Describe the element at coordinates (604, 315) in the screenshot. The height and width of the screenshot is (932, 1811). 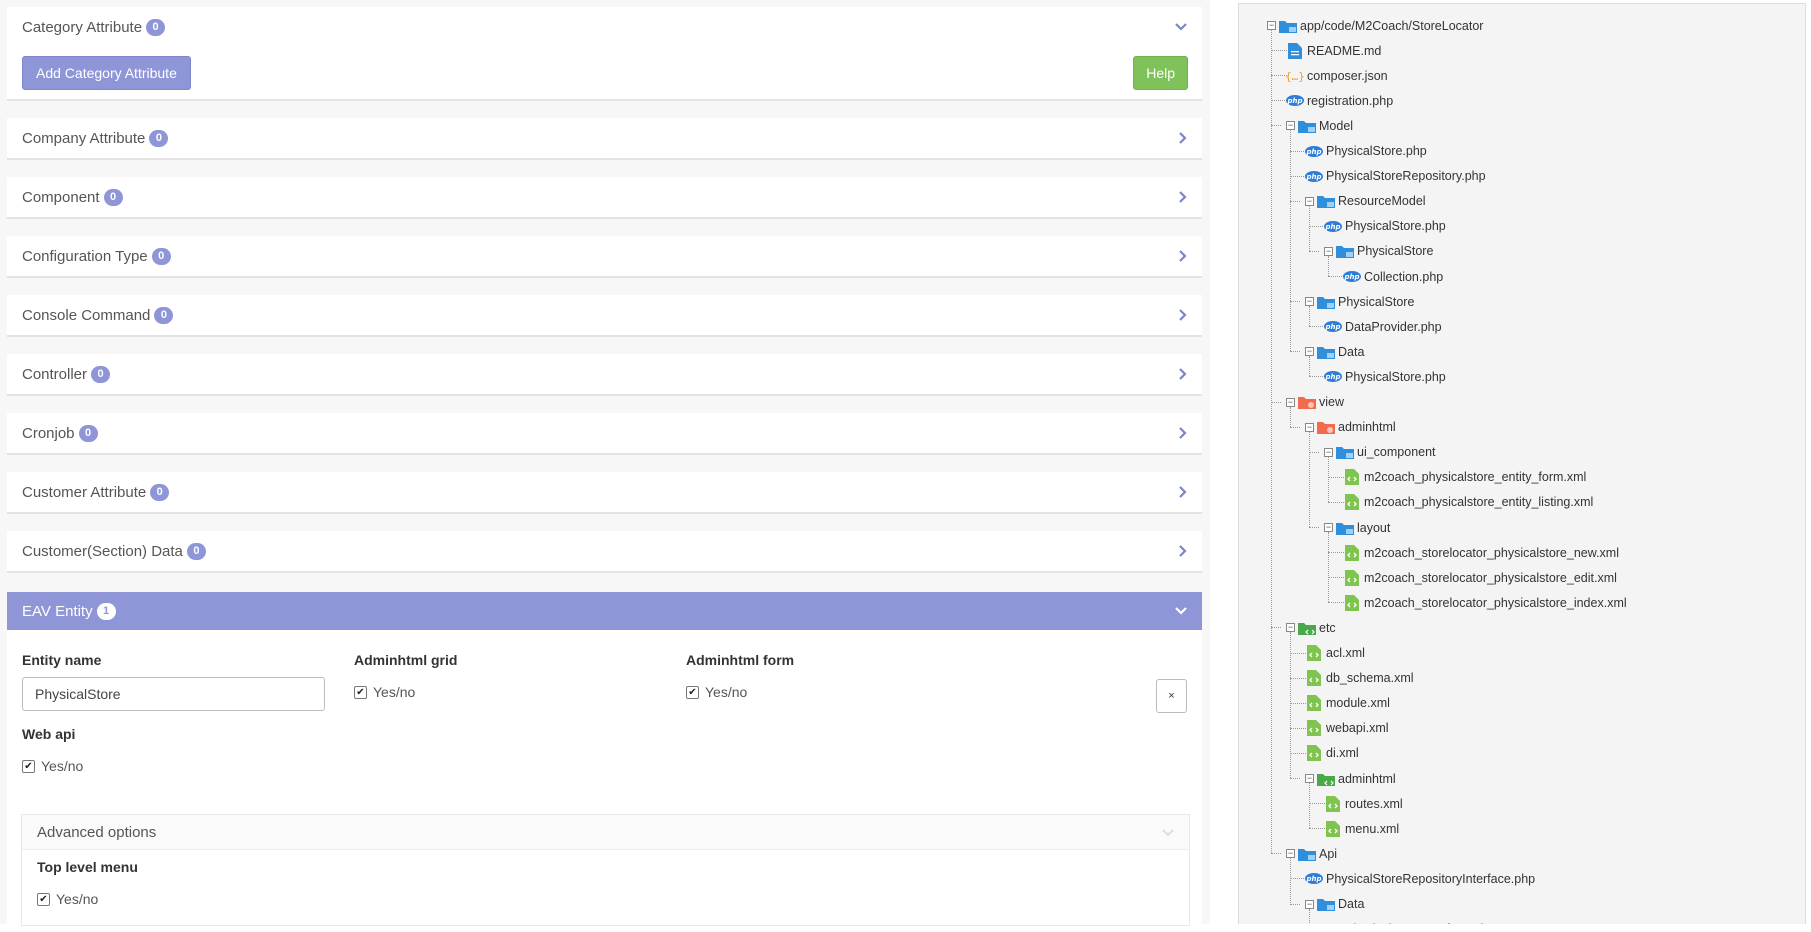
I see `panel-header-console-command: Console Command 0` at that location.